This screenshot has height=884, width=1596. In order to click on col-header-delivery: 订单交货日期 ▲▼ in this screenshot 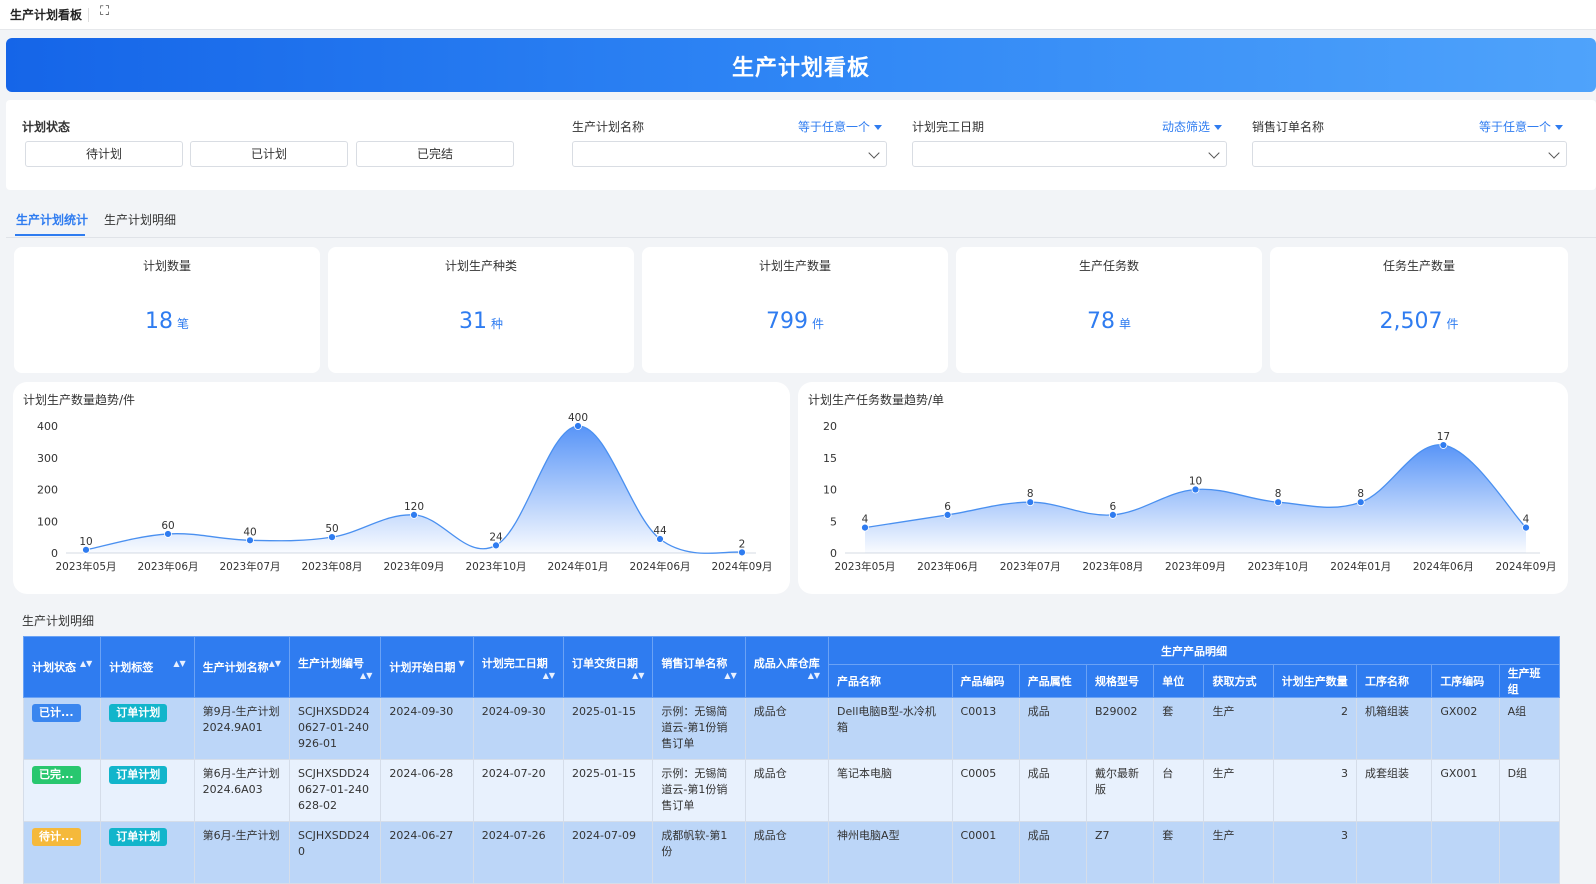, I will do `click(608, 667)`.